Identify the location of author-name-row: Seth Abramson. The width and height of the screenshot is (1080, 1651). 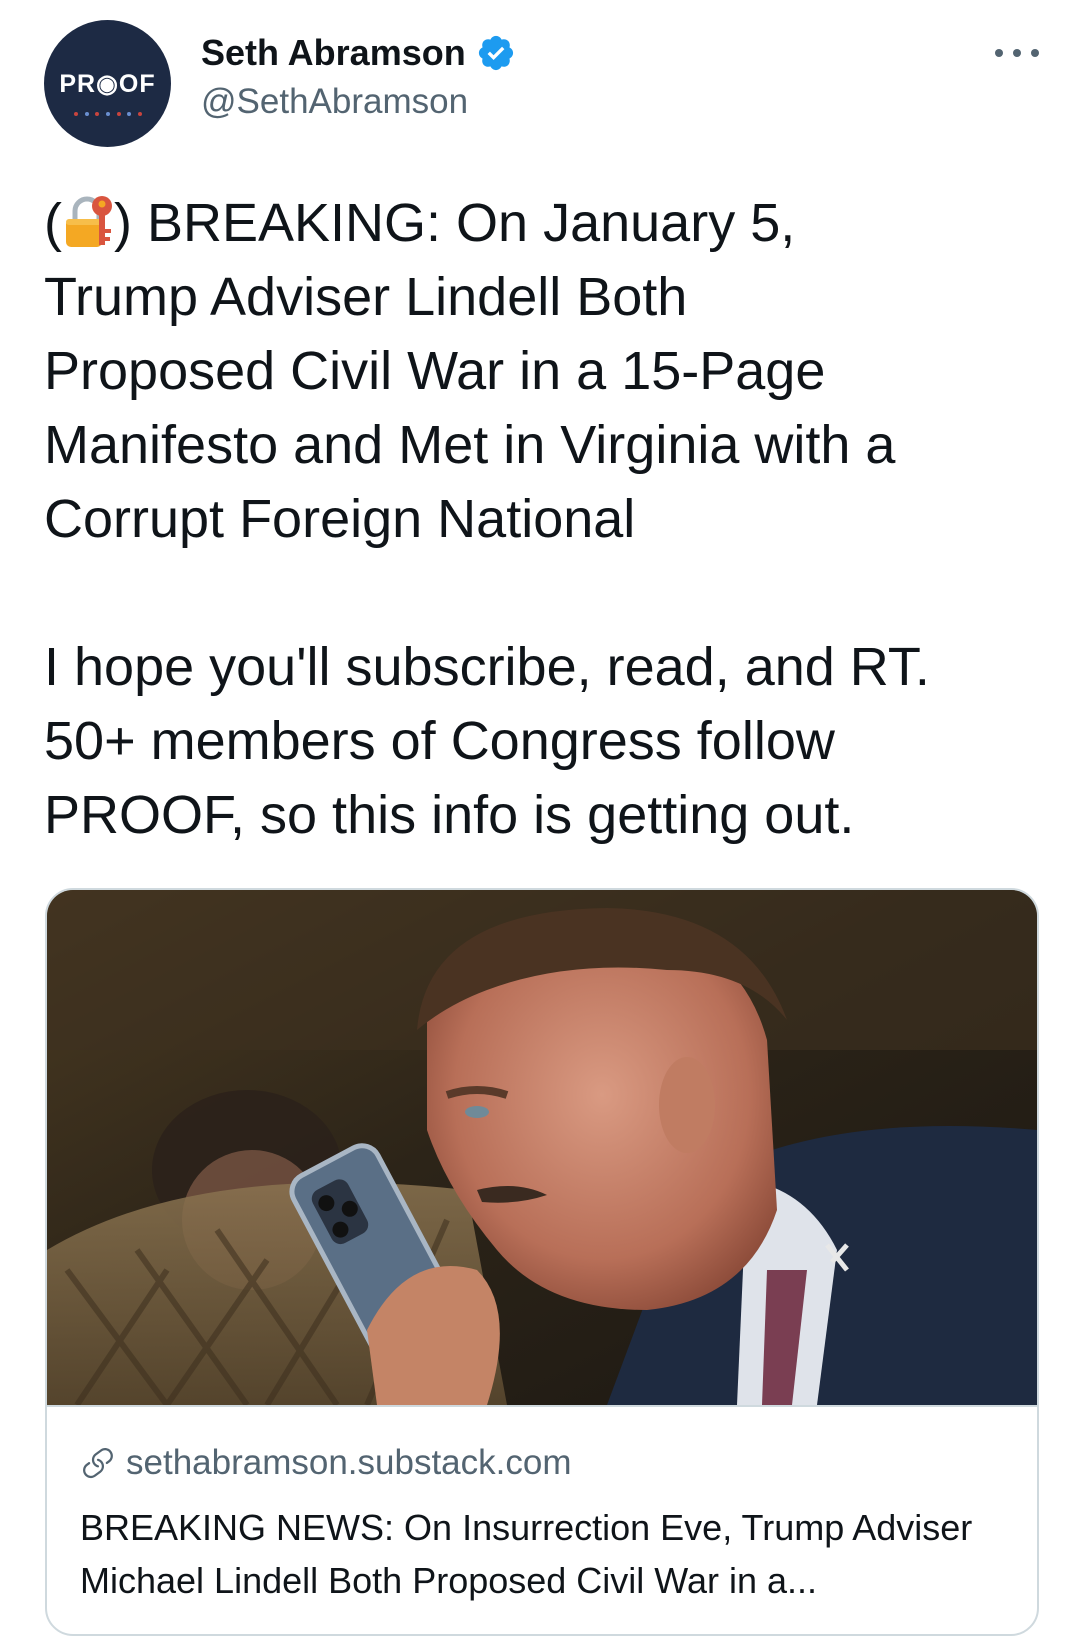
(358, 53).